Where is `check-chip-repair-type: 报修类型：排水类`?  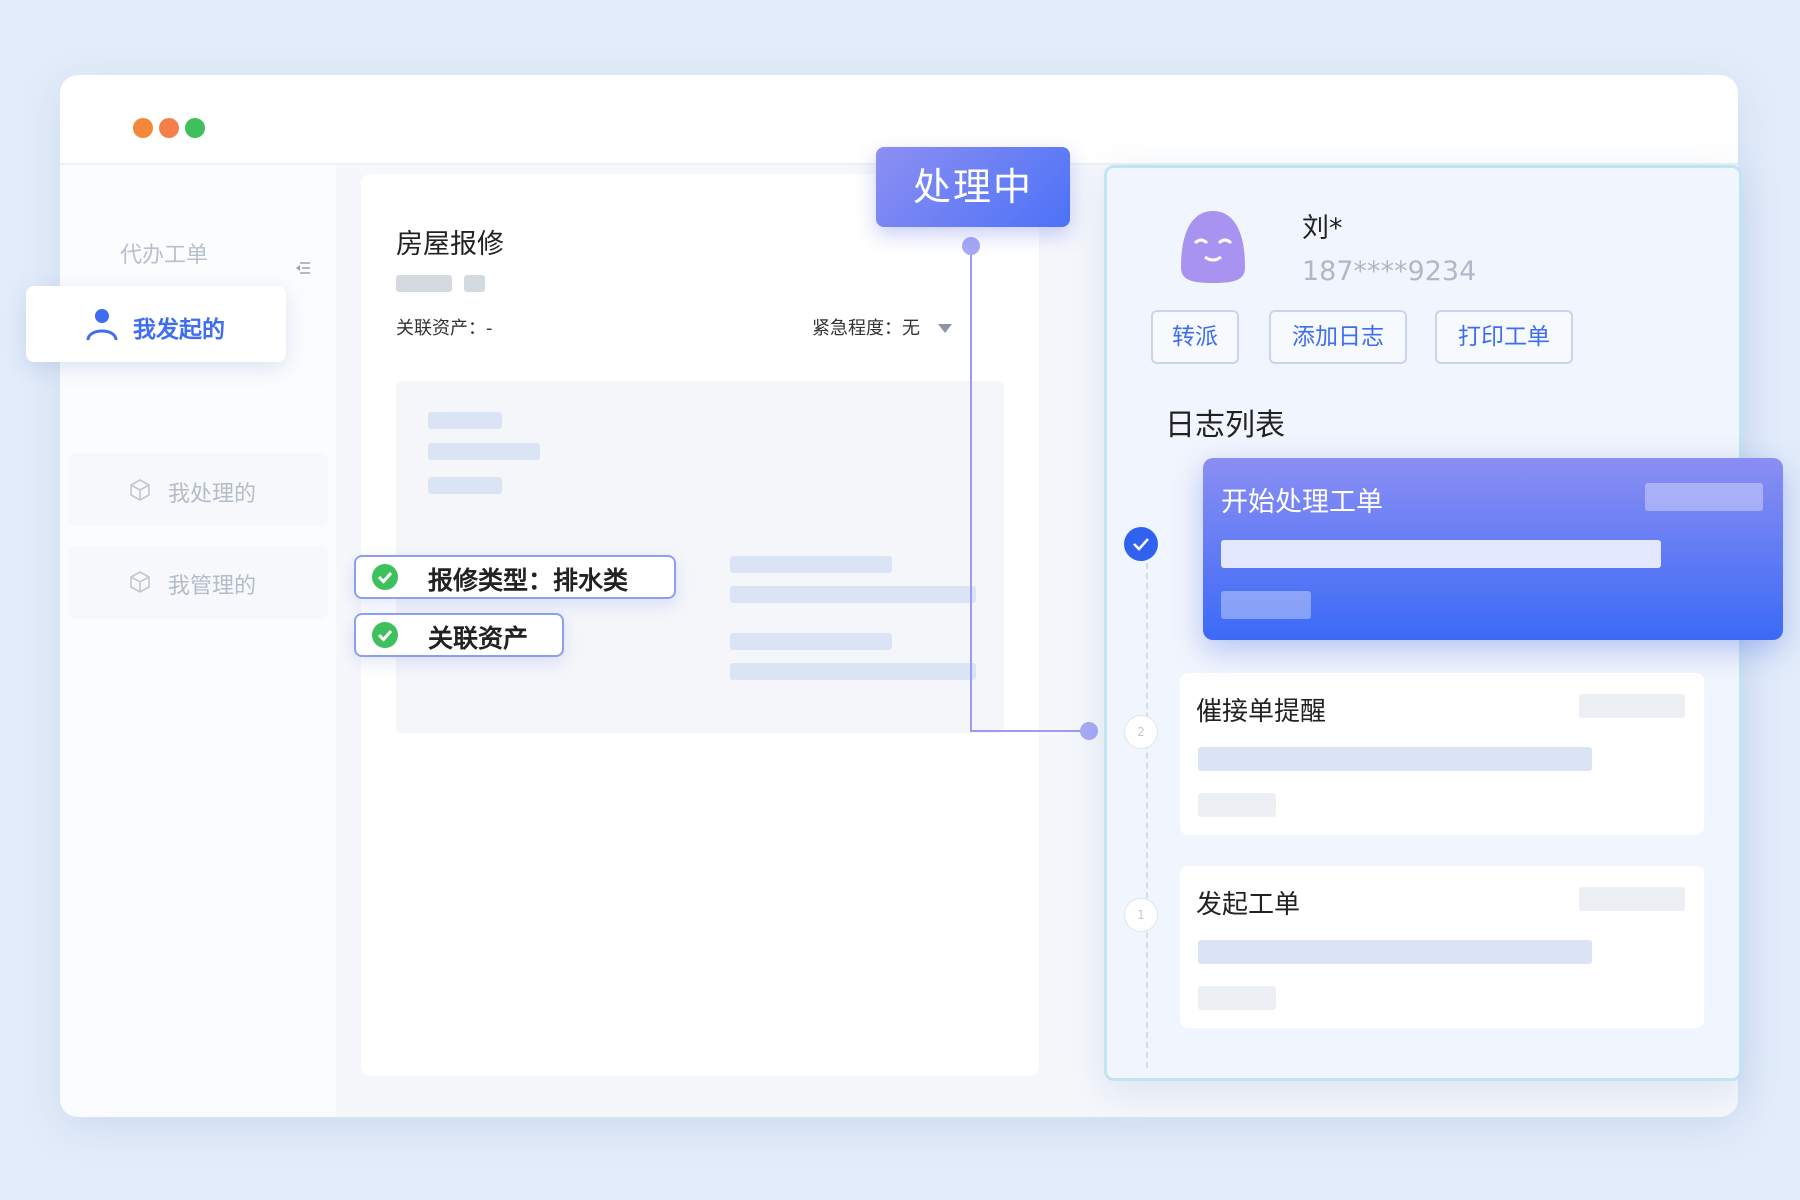 check-chip-repair-type: 报修类型：排水类 is located at coordinates (515, 577).